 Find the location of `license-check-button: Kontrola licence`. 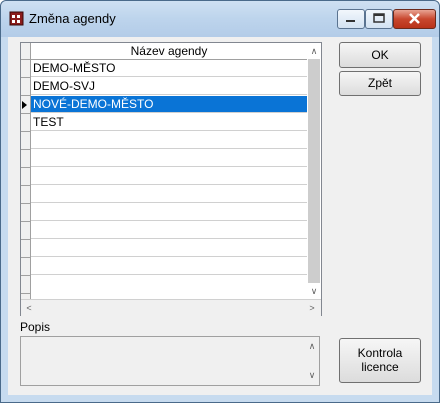

license-check-button: Kontrola licence is located at coordinates (380, 360).